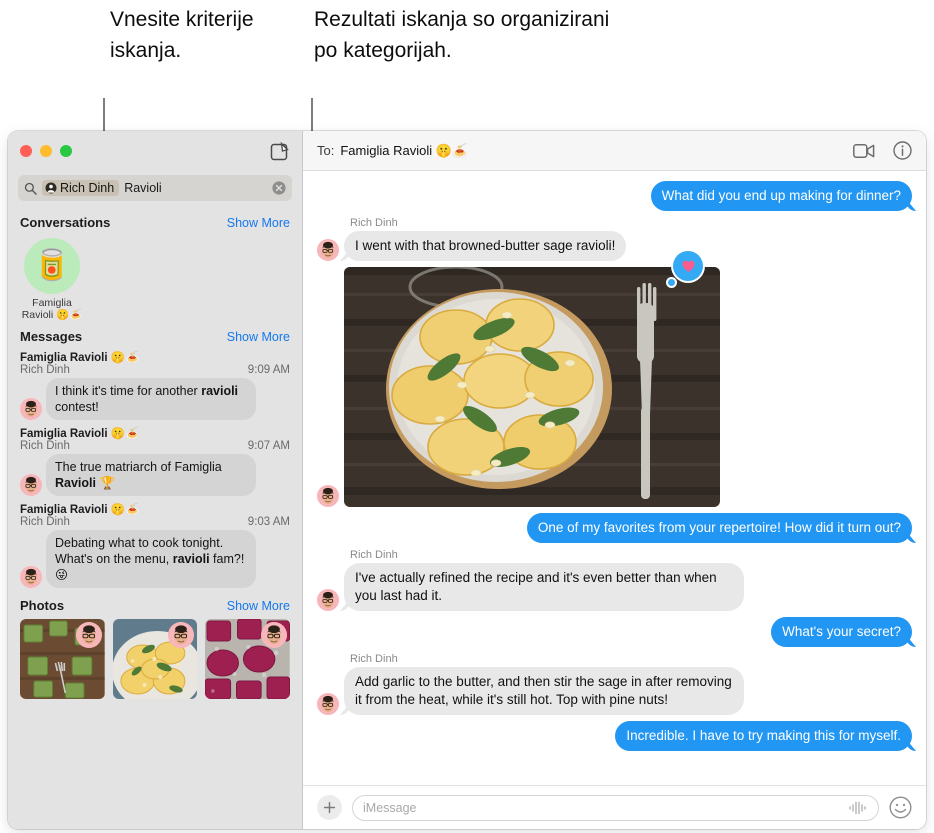 Image resolution: width=934 pixels, height=833 pixels. What do you see at coordinates (65, 222) in the screenshot?
I see `section-title-conversations: Conversations` at bounding box center [65, 222].